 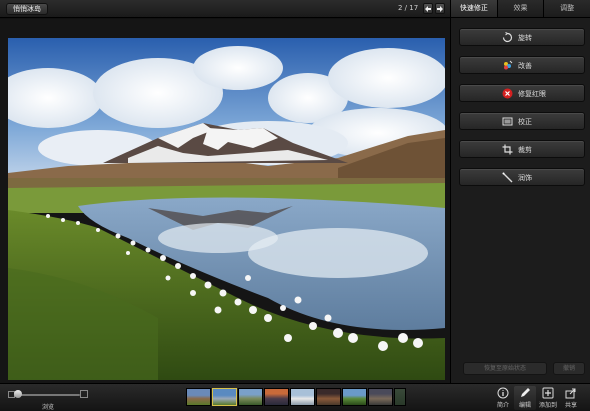 What do you see at coordinates (507, 177) in the screenshot?
I see `retouch-icon` at bounding box center [507, 177].